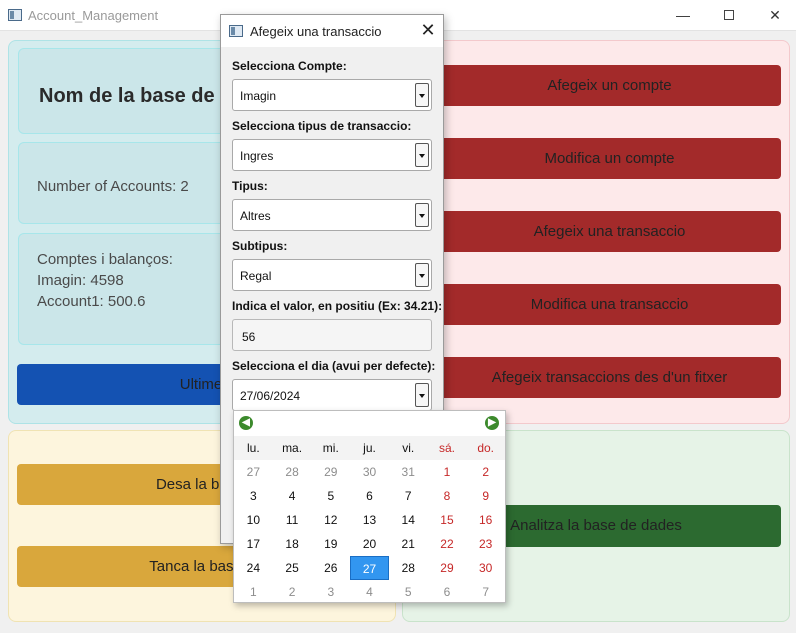  Describe the element at coordinates (105, 259) in the screenshot. I see `balances-heading: Comptes i balanços:` at that location.